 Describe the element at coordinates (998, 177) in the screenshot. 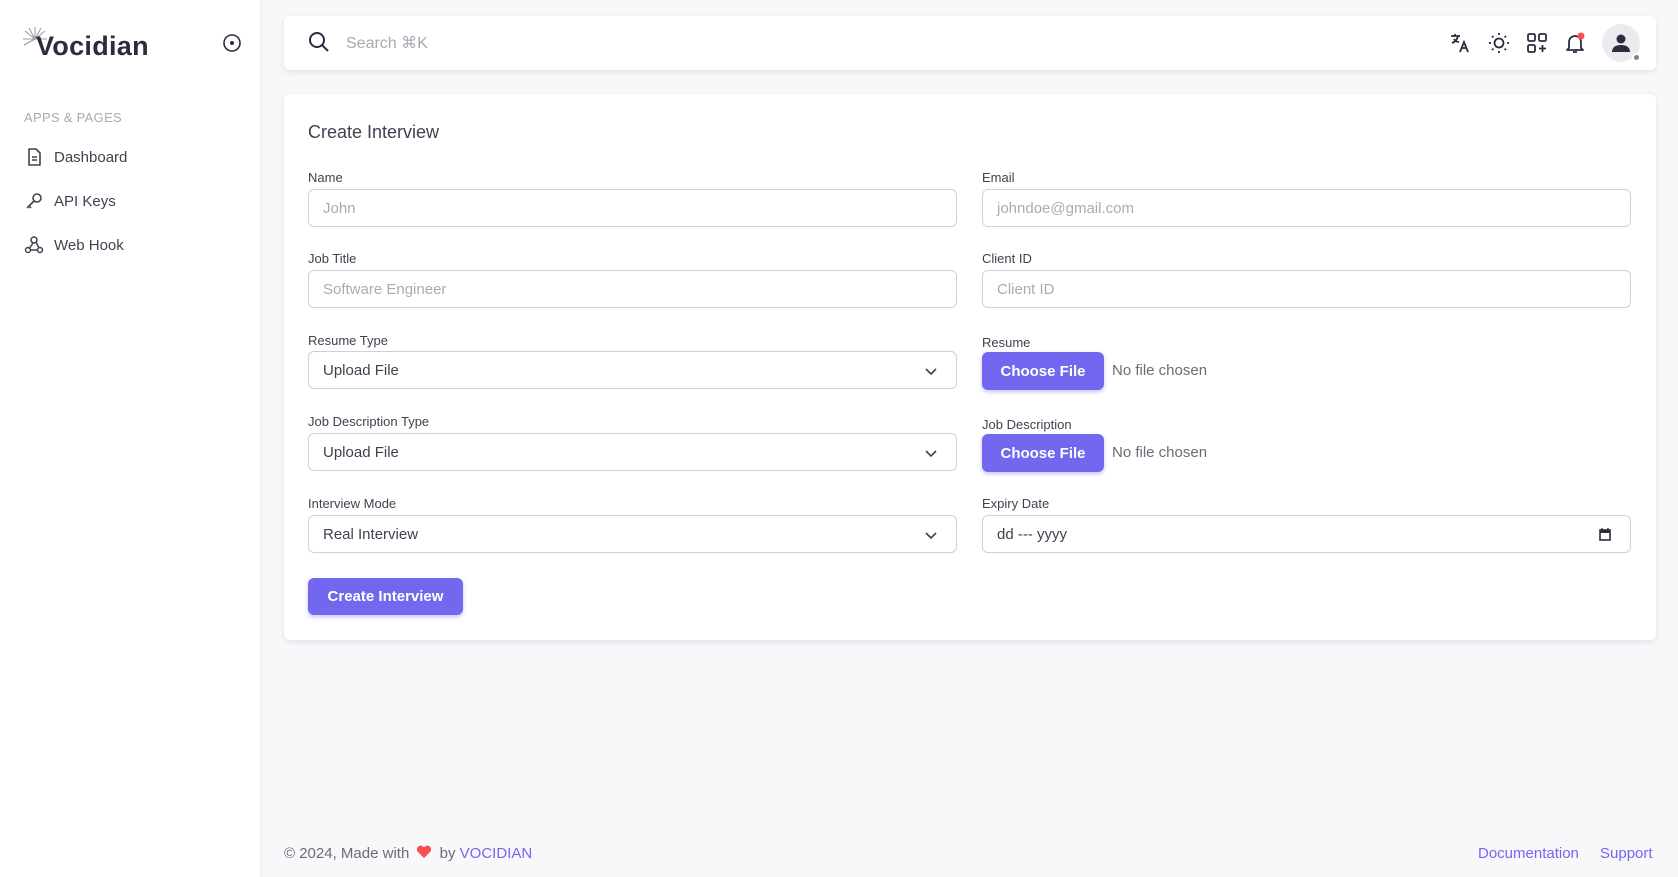

I see `email-label: Email` at that location.